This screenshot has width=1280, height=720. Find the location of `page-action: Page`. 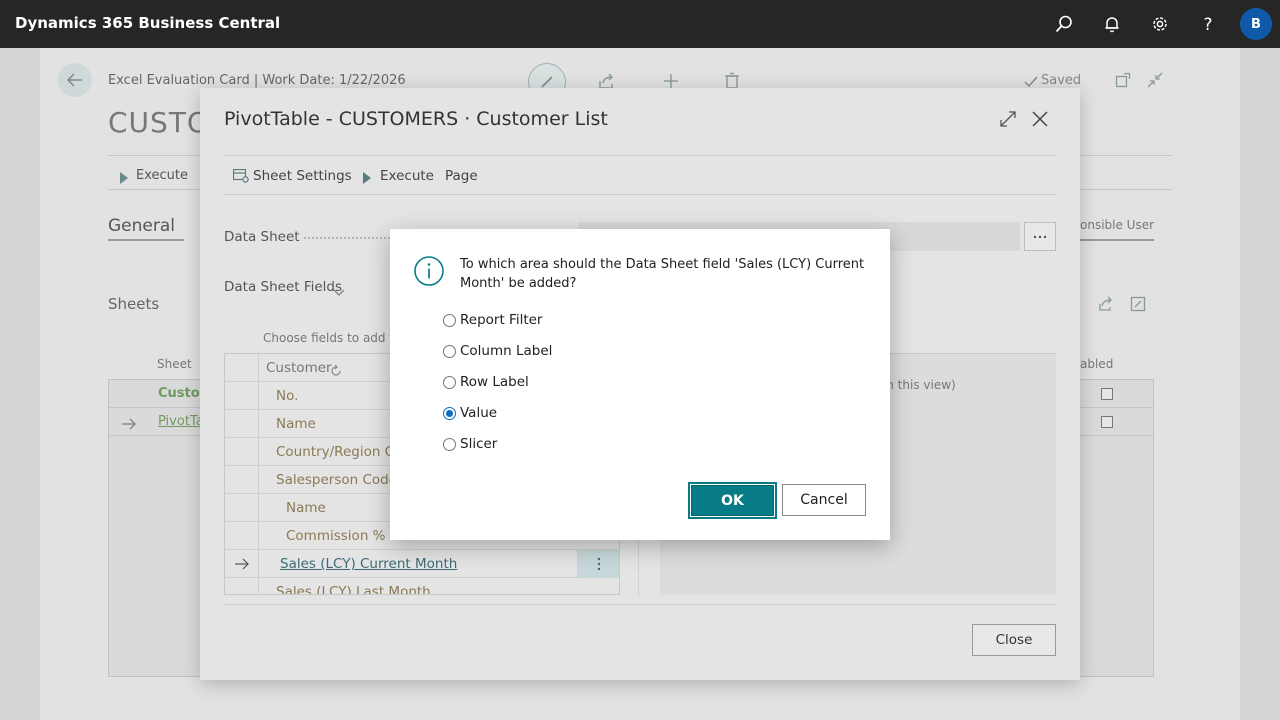

page-action: Page is located at coordinates (461, 176).